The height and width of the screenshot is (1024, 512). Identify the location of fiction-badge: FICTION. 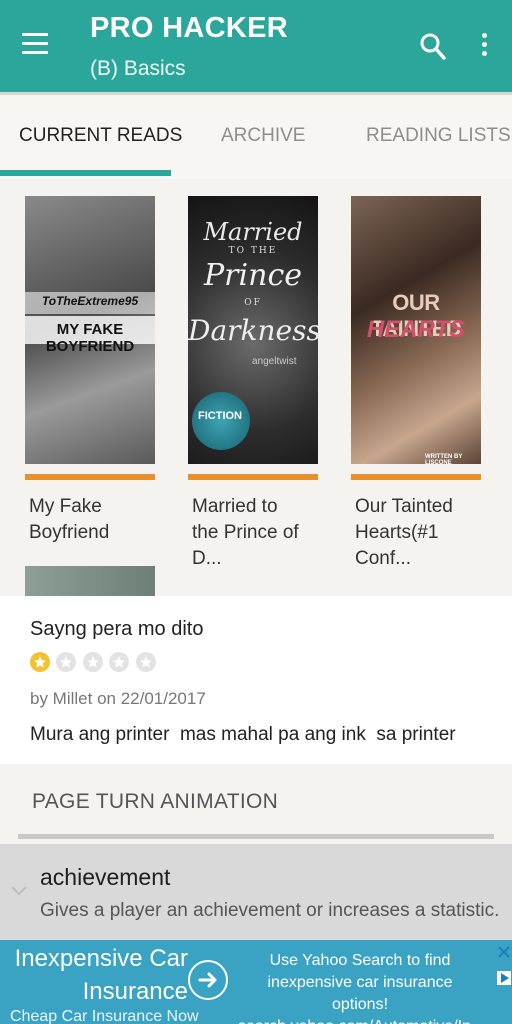
(221, 421).